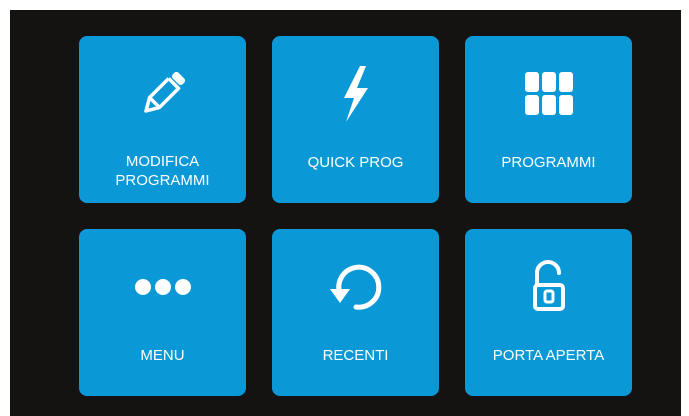 The height and width of the screenshot is (416, 689). Describe the element at coordinates (548, 287) in the screenshot. I see `unlock-icon` at that location.